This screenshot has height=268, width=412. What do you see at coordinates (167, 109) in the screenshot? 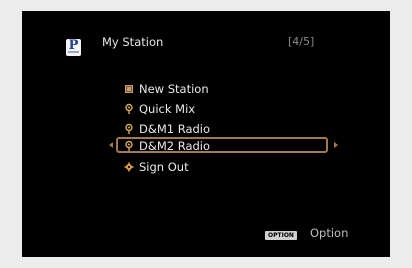
I see `menu-item-label: Quick Mix` at bounding box center [167, 109].